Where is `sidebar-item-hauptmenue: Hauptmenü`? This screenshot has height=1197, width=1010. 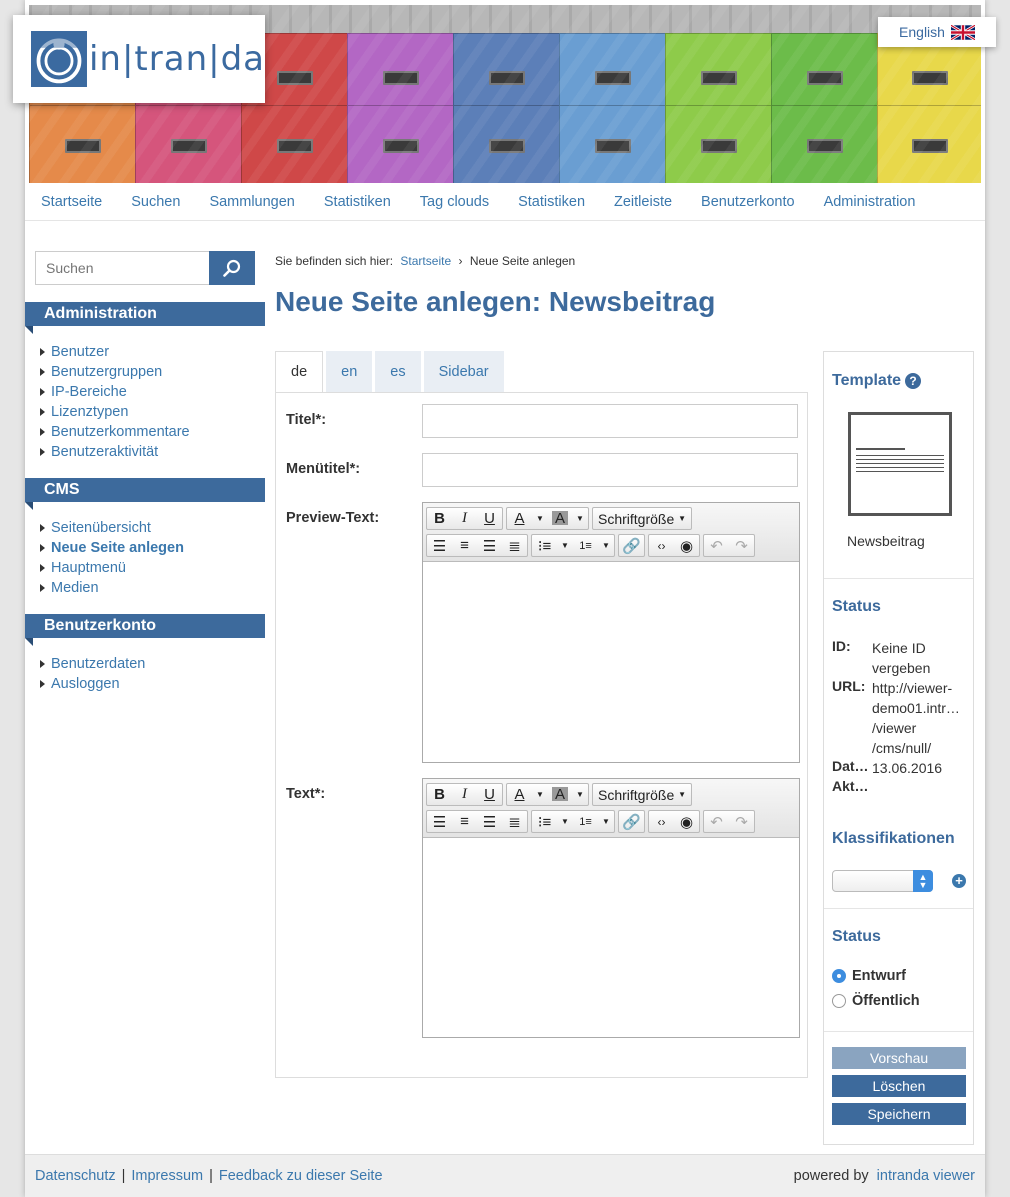 sidebar-item-hauptmenue: Hauptmenü is located at coordinates (147, 568).